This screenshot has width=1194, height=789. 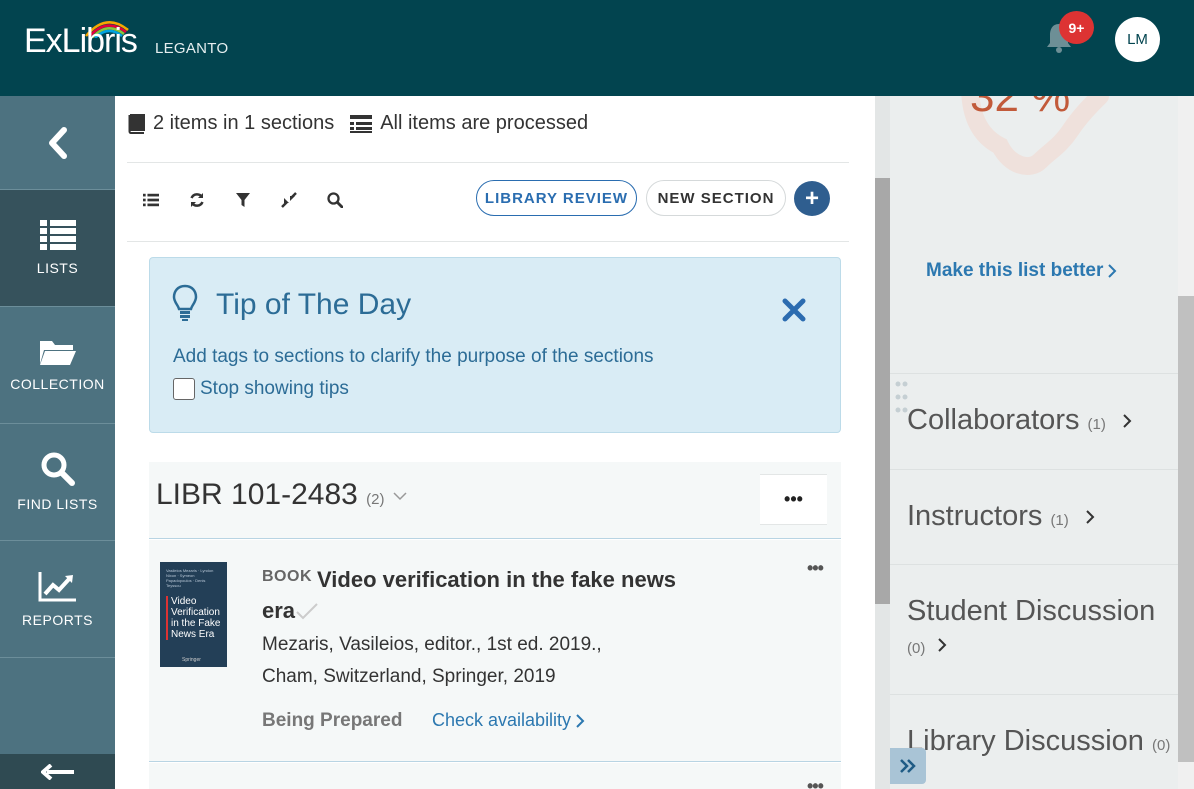 I want to click on nav-item-lists: LISTS, so click(x=57, y=248).